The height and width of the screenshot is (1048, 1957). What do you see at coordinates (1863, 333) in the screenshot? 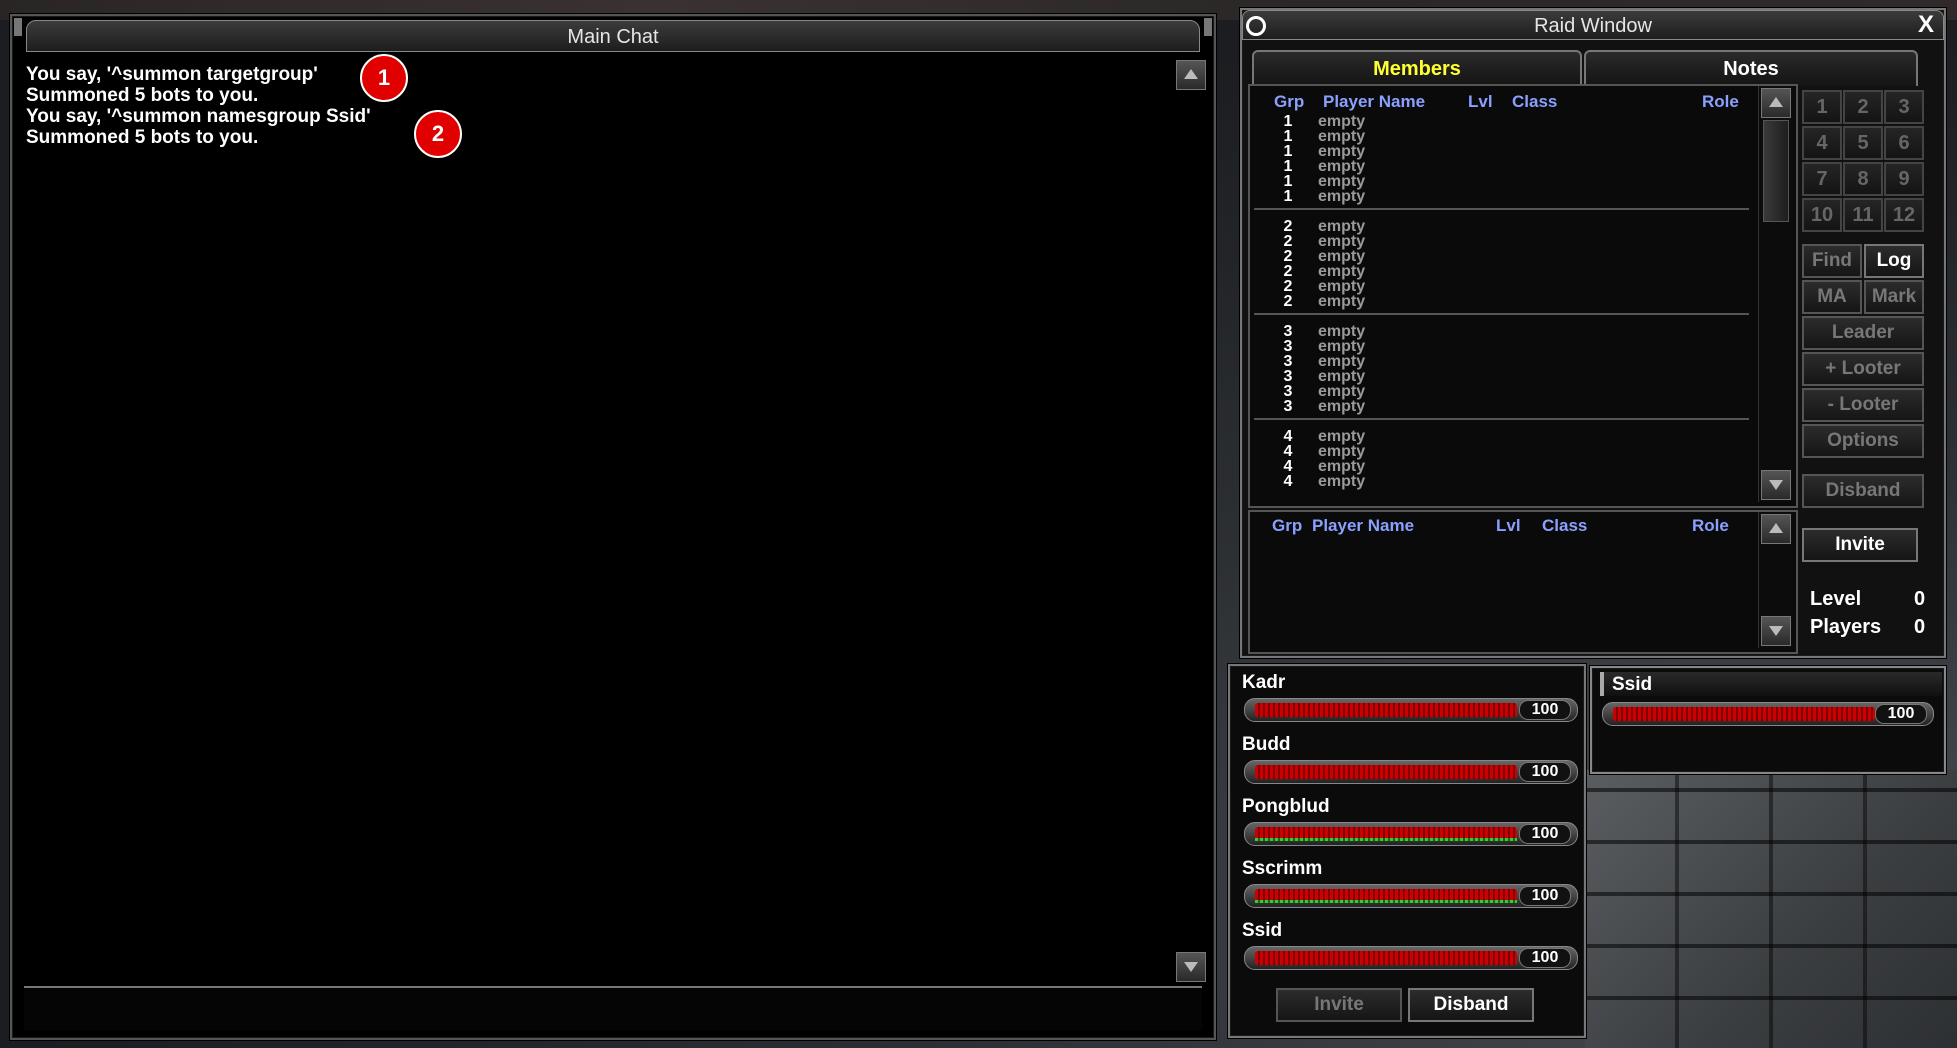
I see `leader-button: Leader` at bounding box center [1863, 333].